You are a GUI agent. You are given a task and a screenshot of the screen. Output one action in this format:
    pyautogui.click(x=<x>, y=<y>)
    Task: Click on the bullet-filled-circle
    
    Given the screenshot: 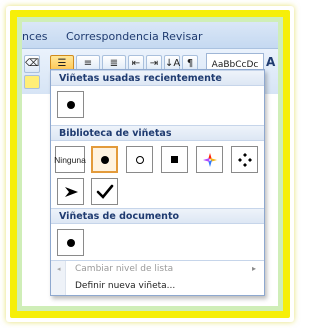 What is the action you would take?
    pyautogui.click(x=104, y=159)
    